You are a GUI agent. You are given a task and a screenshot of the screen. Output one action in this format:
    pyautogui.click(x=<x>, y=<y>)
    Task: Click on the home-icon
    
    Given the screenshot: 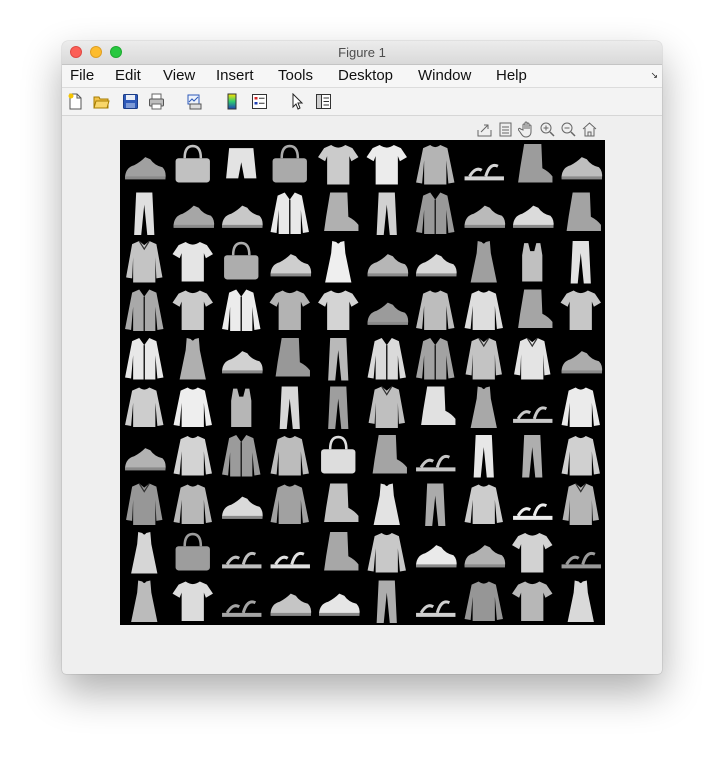 What is the action you would take?
    pyautogui.click(x=589, y=129)
    